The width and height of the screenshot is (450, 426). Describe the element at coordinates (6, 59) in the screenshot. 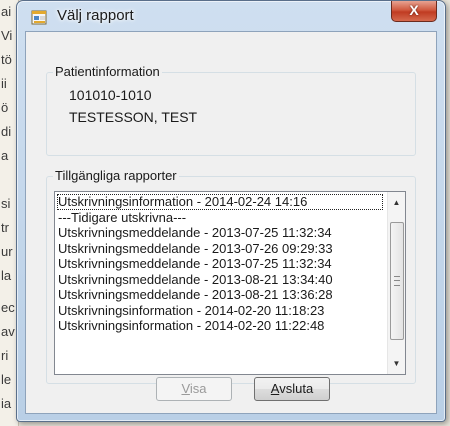

I see `background-text: tö` at that location.